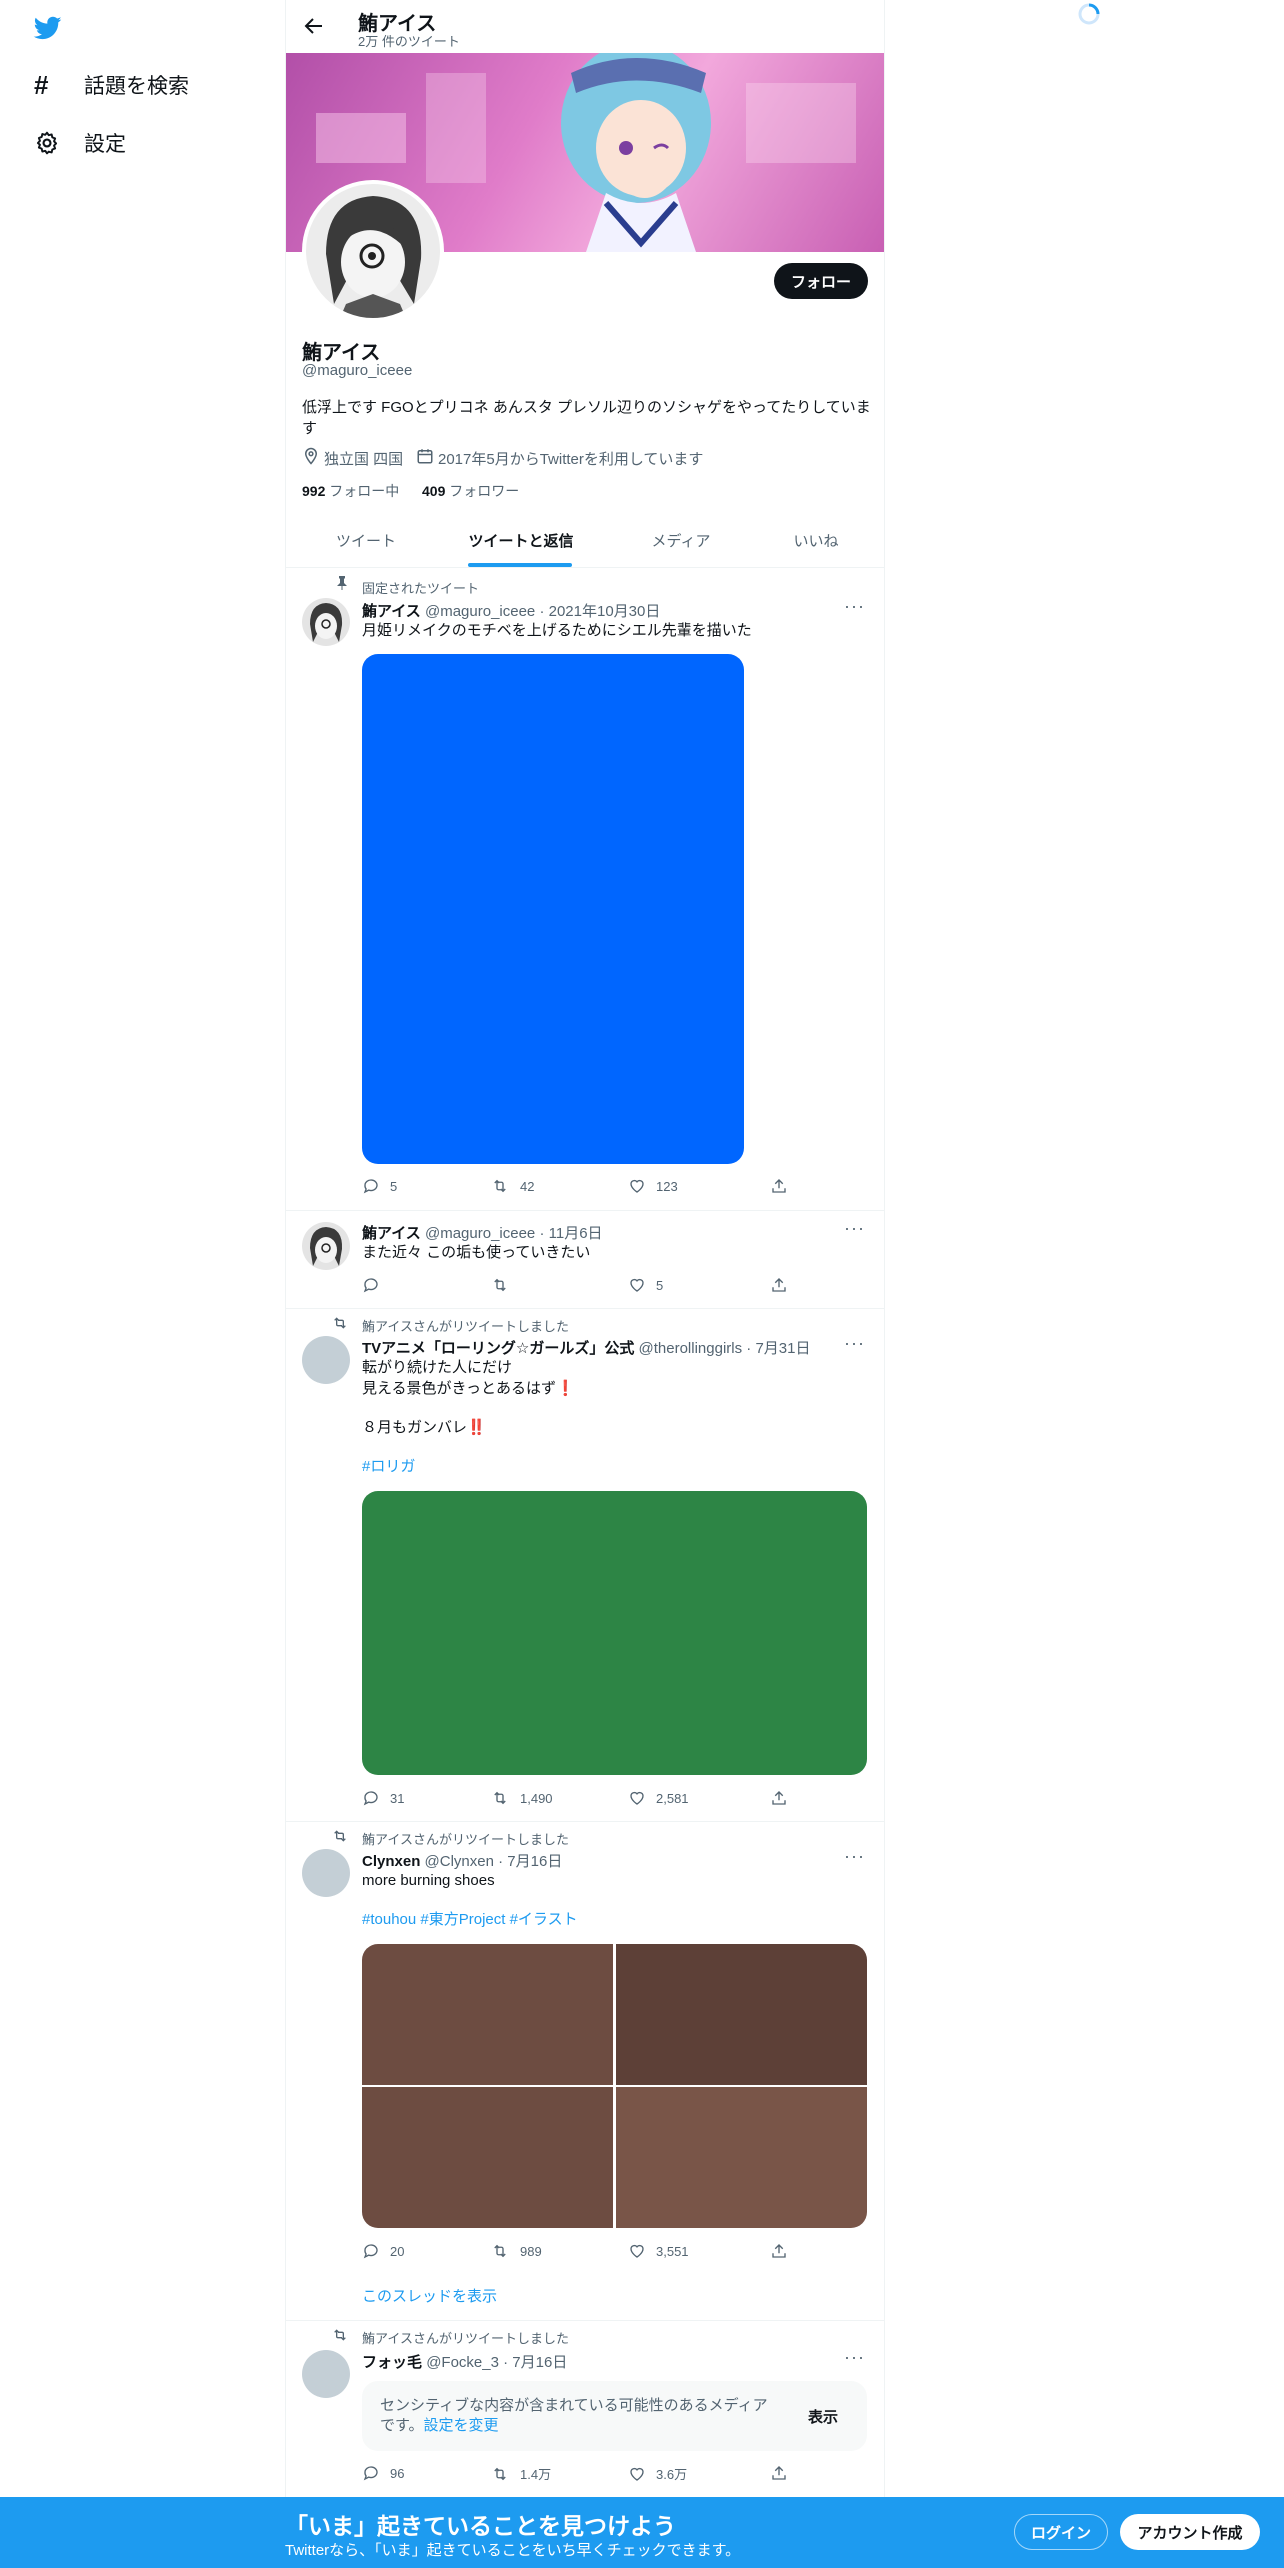  I want to click on tweet-date: 11月6日, so click(576, 1233).